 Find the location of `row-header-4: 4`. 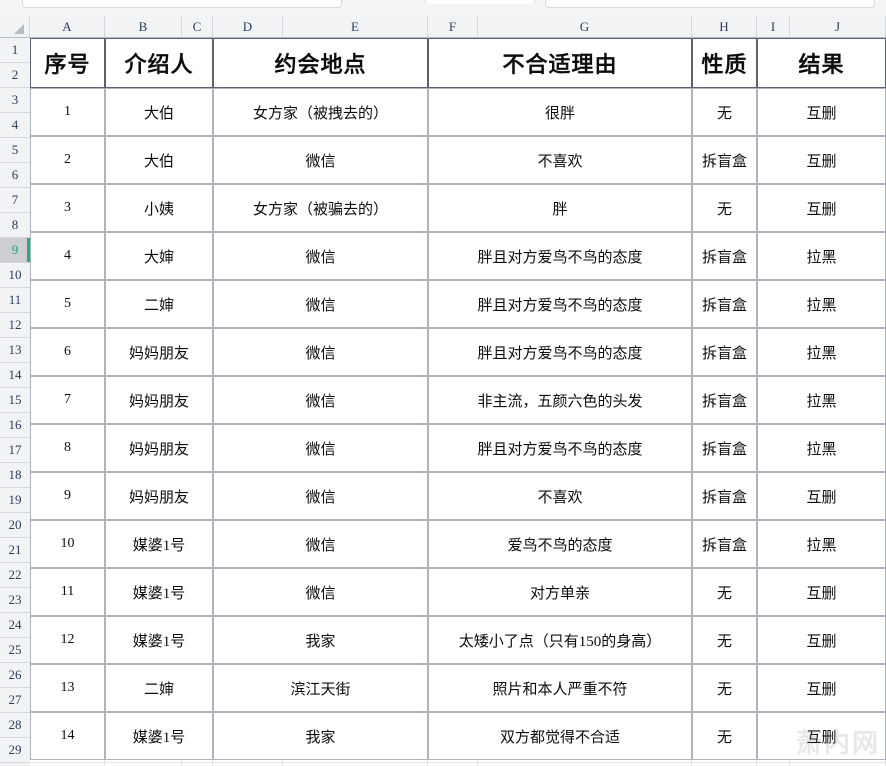

row-header-4: 4 is located at coordinates (15, 125).